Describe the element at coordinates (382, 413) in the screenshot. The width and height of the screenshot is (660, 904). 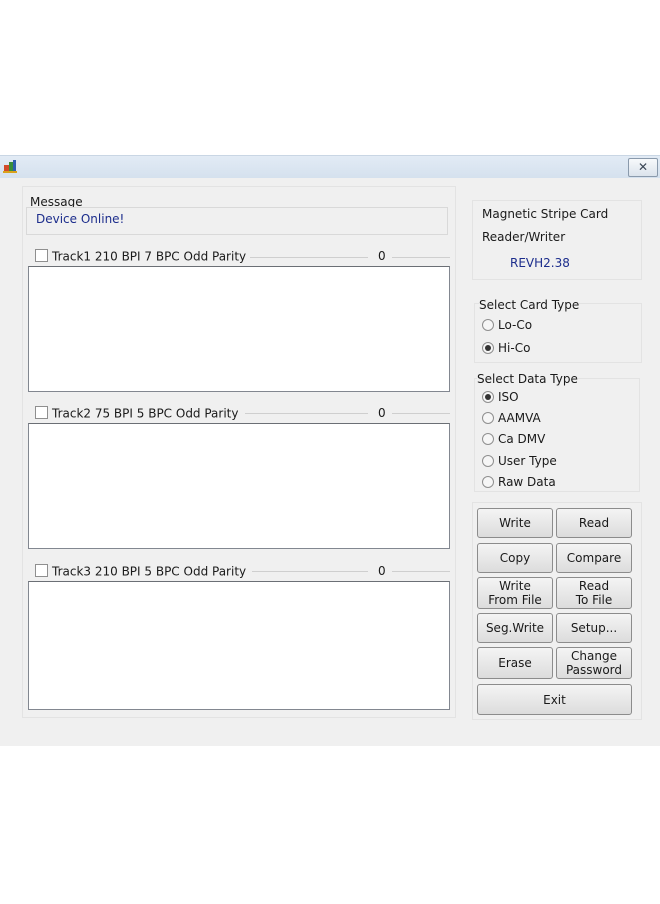
I see `track2-count: 0` at that location.